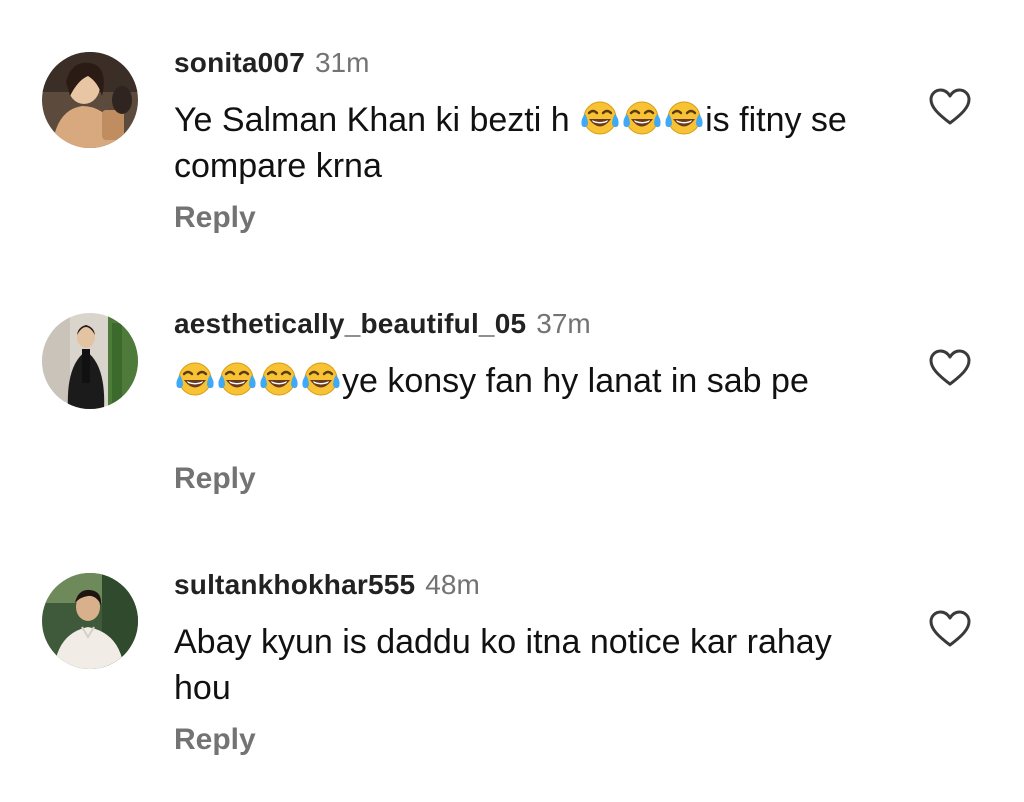 Image resolution: width=1024 pixels, height=802 pixels. I want to click on username: sonita007, so click(239, 62).